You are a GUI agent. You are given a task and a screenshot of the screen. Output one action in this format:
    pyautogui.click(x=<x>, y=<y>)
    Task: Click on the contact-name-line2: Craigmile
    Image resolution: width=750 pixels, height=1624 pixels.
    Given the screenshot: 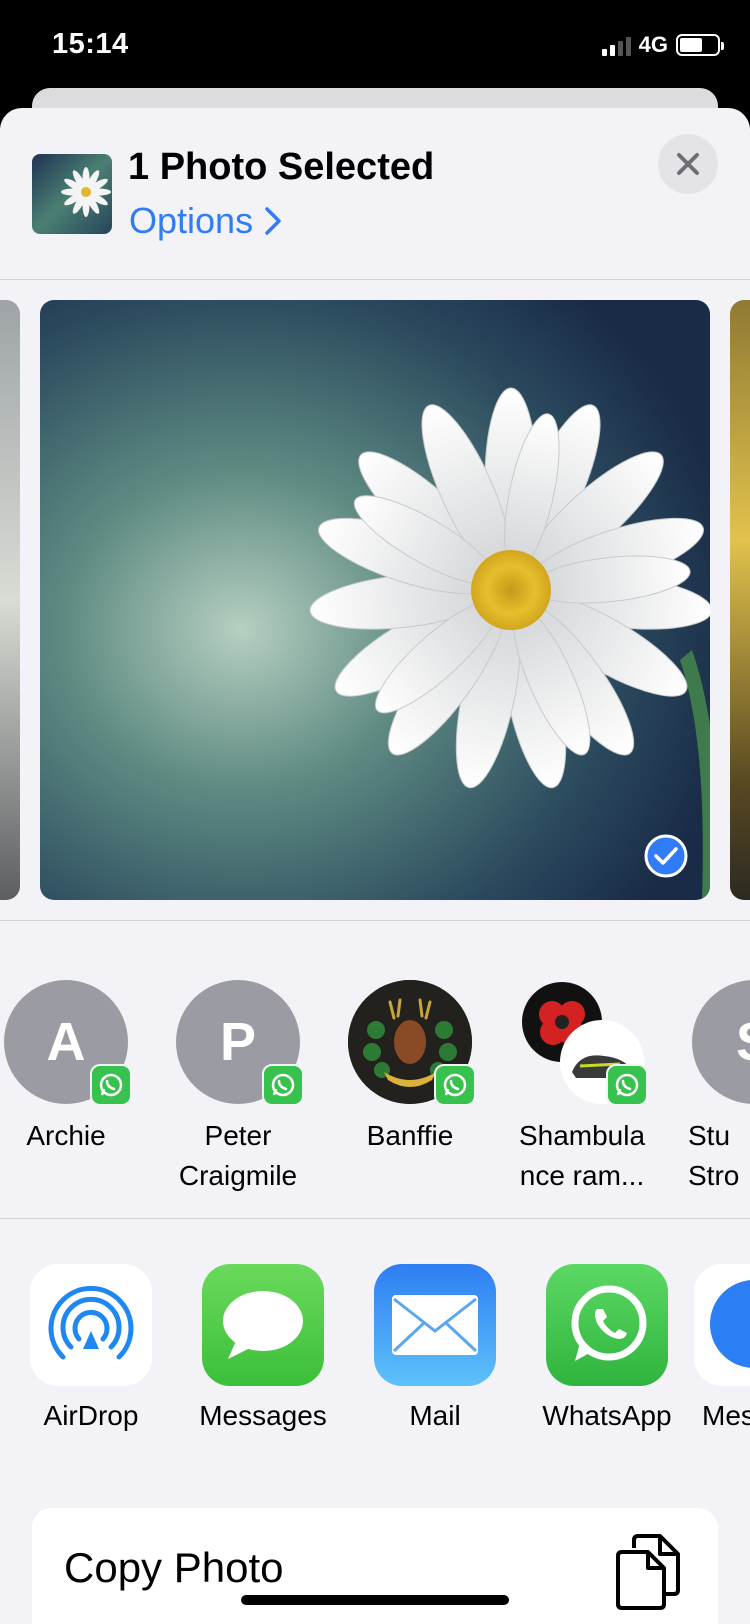 What is the action you would take?
    pyautogui.click(x=238, y=1175)
    